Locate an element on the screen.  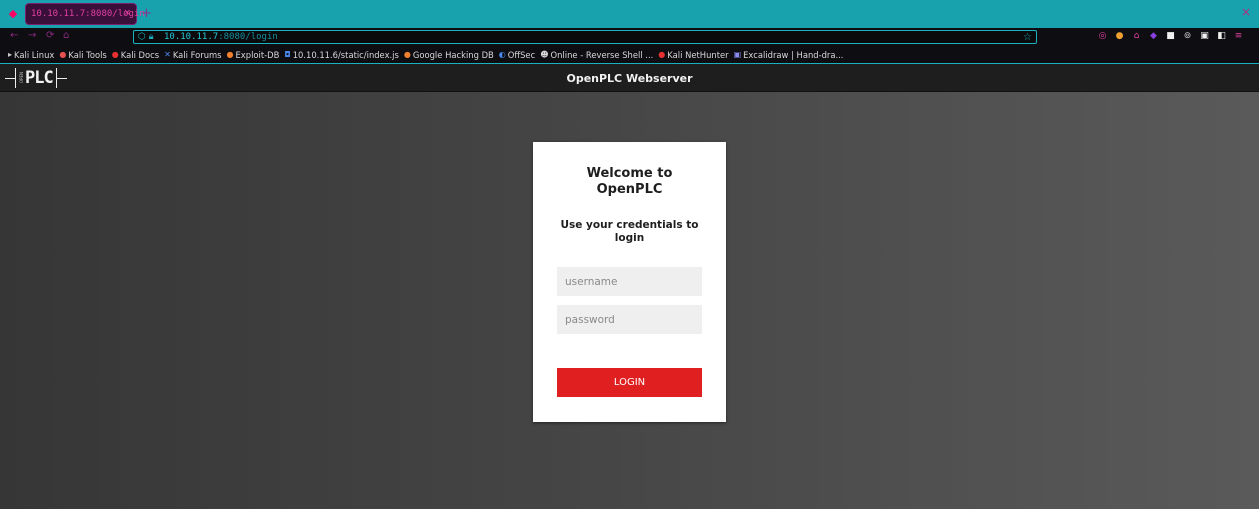
extension-icon: ≡ is located at coordinates (1238, 36).